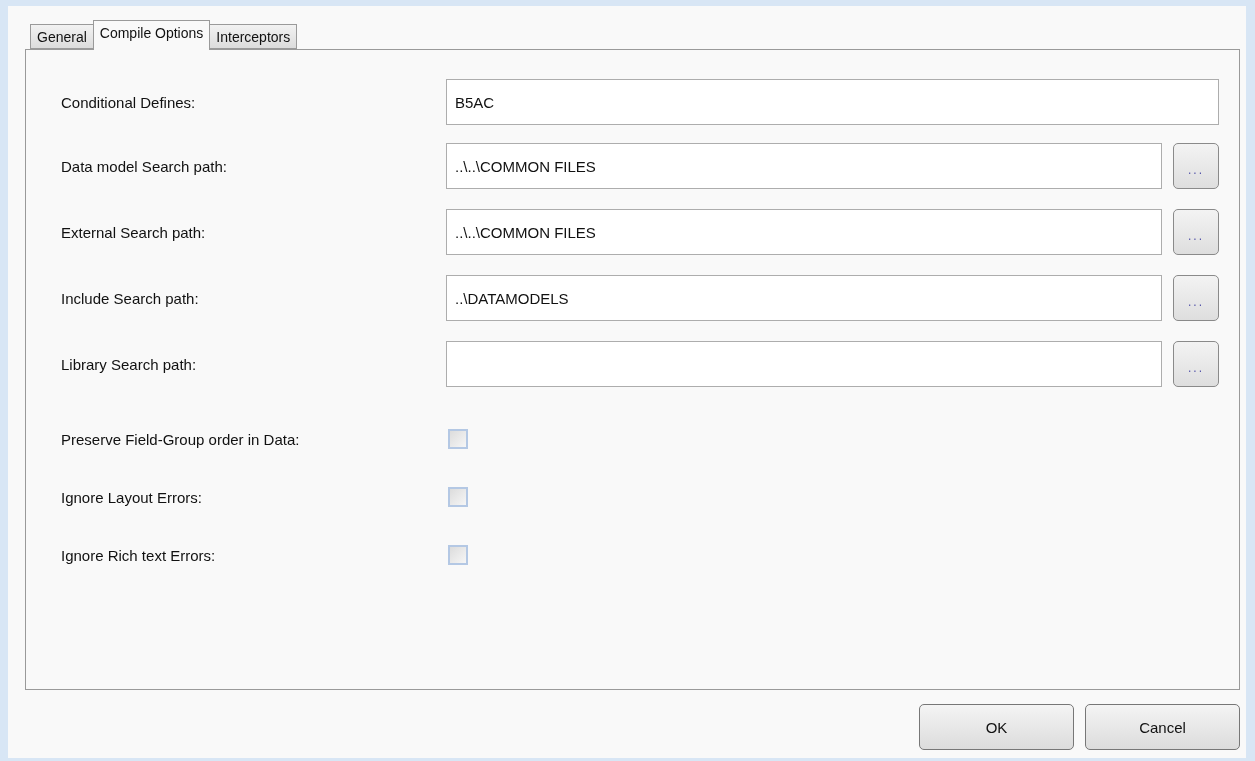 The image size is (1255, 761). I want to click on field-label: External Search path:, so click(134, 232).